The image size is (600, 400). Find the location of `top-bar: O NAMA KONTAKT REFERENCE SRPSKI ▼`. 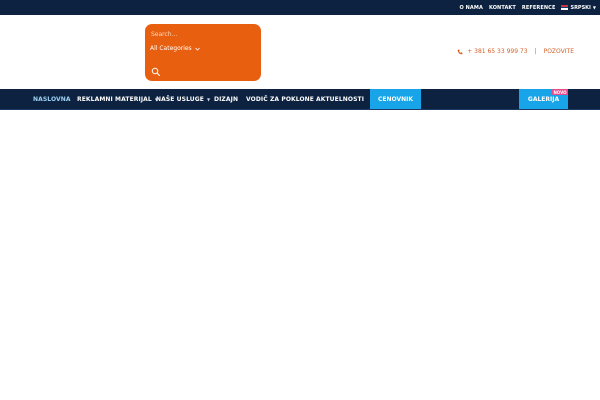

top-bar: O NAMA KONTAKT REFERENCE SRPSKI ▼ is located at coordinates (300, 7).